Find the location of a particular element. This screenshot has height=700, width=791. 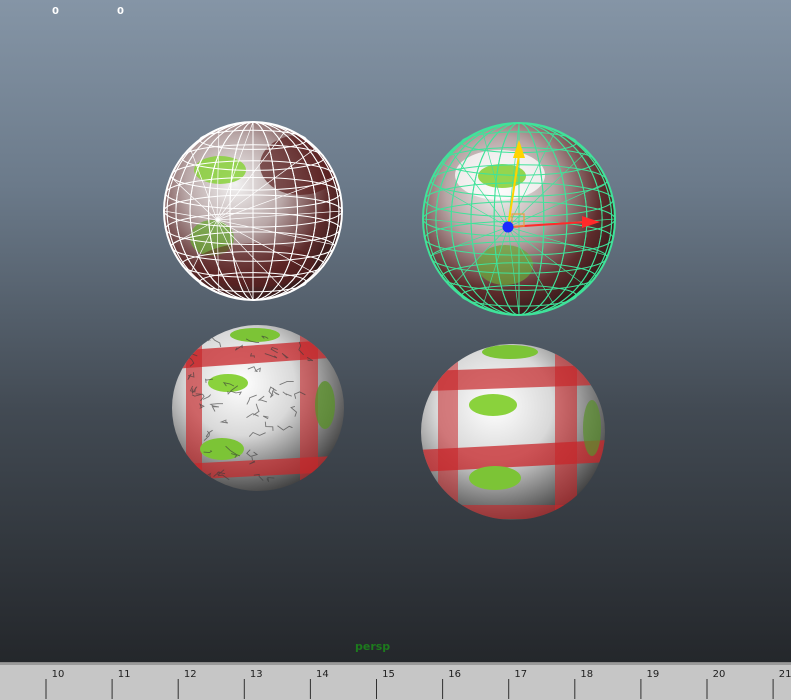

tick-label: 17 is located at coordinates (520, 674).